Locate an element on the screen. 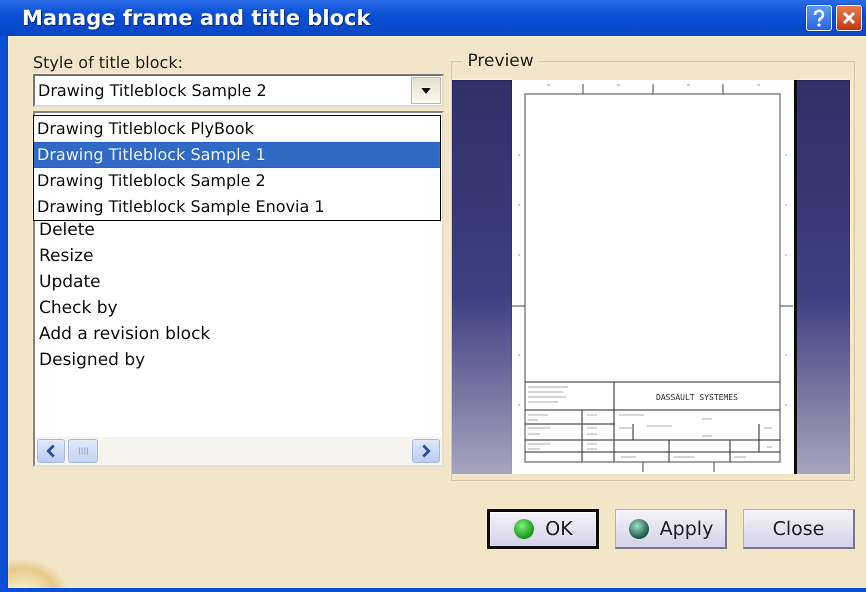 The width and height of the screenshot is (866, 592). action-item: Delete is located at coordinates (67, 230).